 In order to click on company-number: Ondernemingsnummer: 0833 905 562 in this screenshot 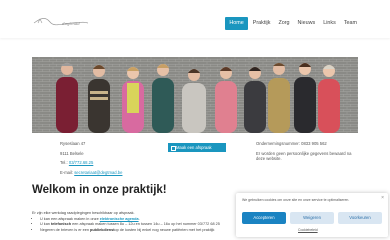, I will do `click(291, 143)`.